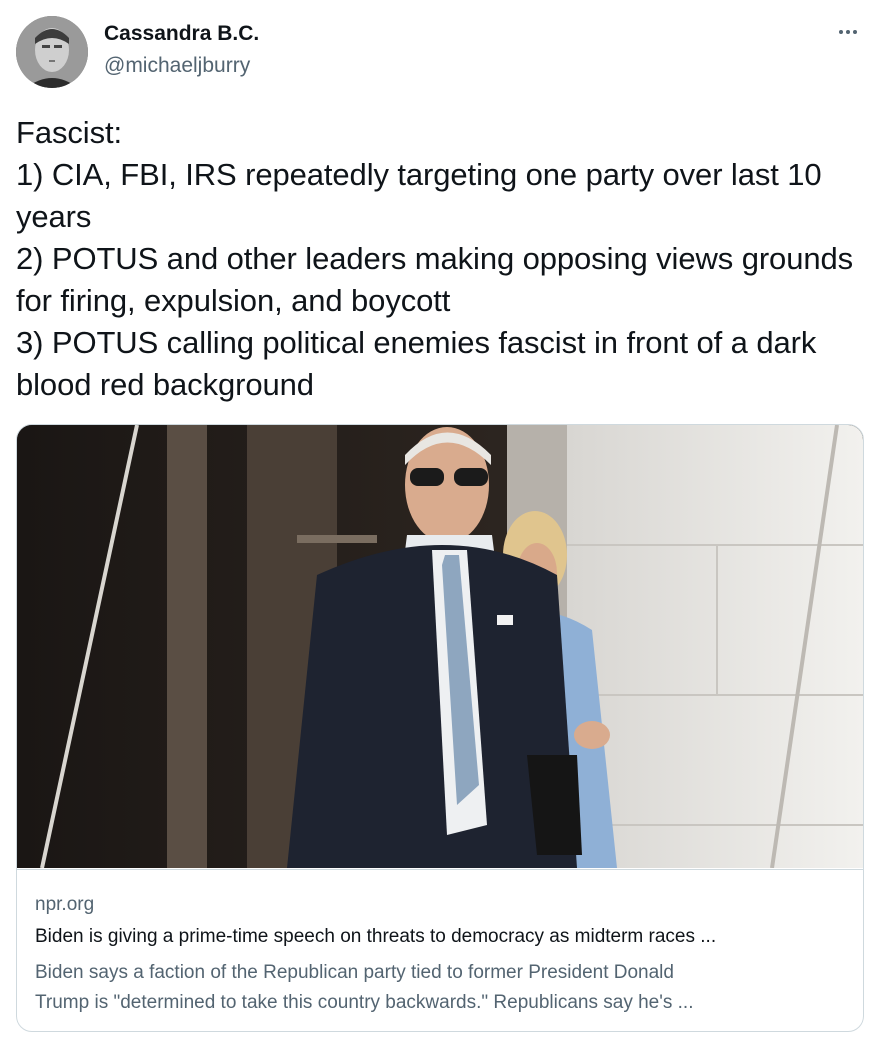 This screenshot has width=880, height=1048. I want to click on card-domain: npr.org, so click(65, 904).